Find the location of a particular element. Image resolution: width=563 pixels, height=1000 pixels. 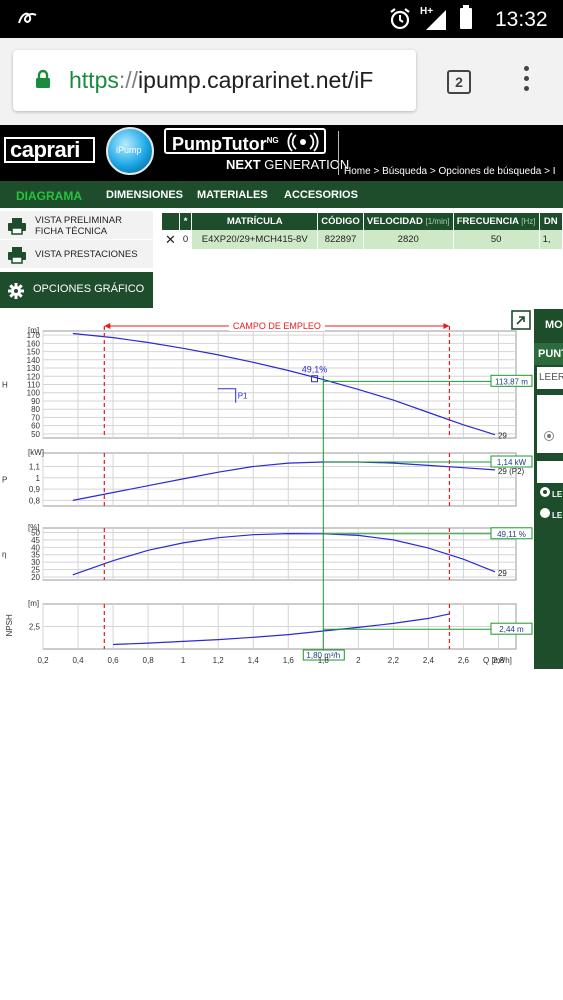

table-cell: 822897 is located at coordinates (340, 239).